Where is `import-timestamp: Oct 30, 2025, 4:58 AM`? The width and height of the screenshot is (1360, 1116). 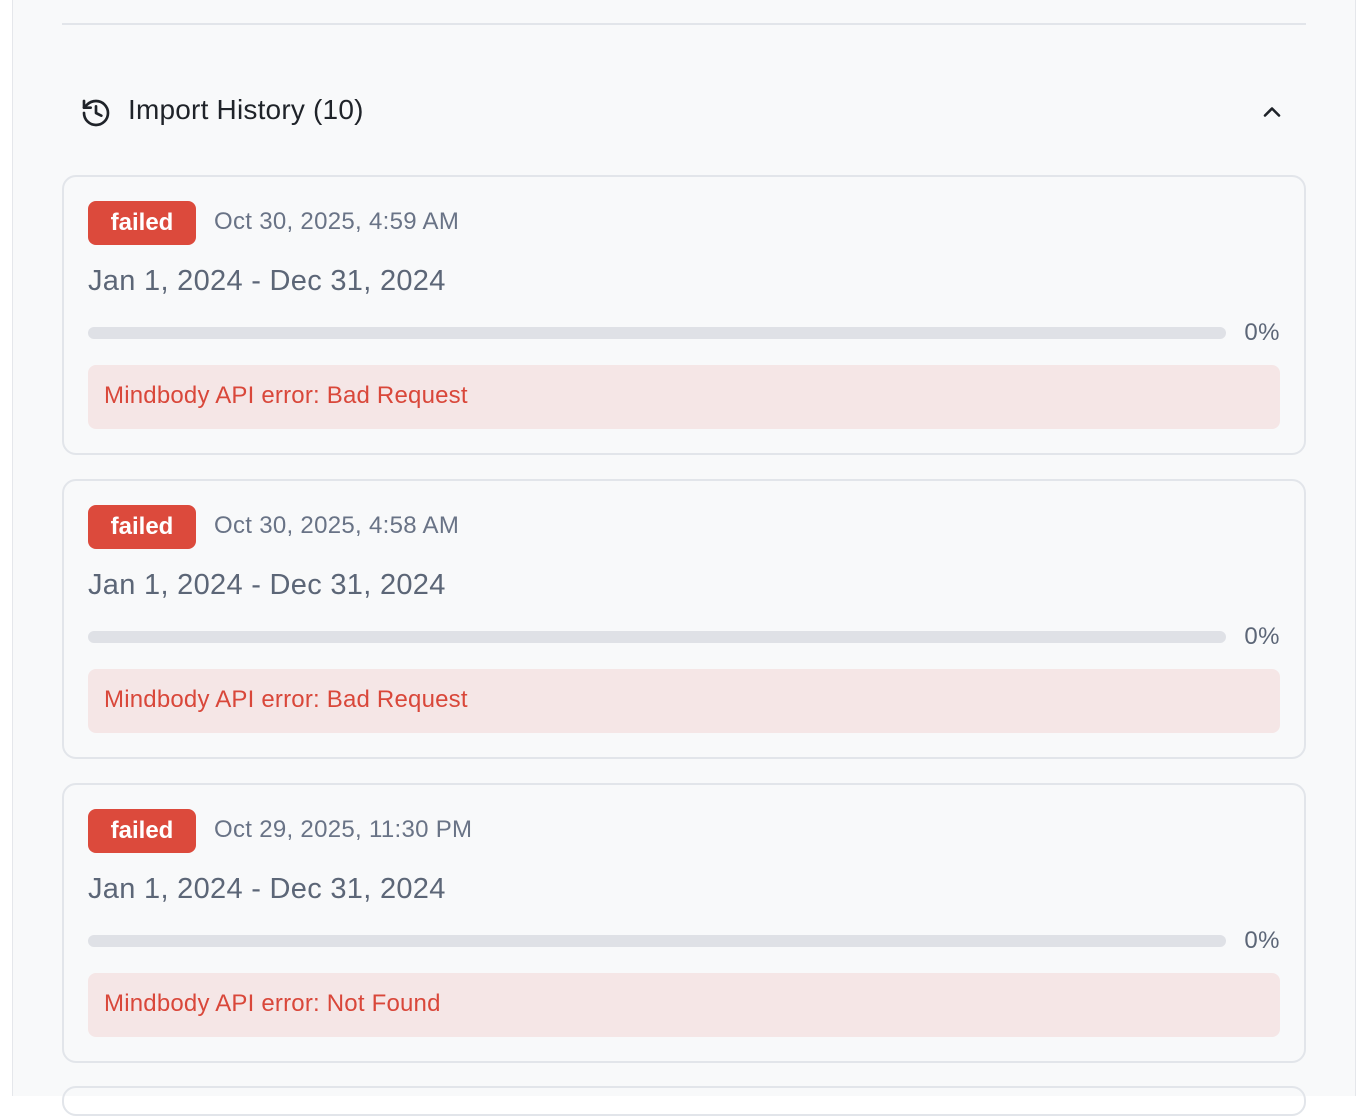 import-timestamp: Oct 30, 2025, 4:58 AM is located at coordinates (337, 525).